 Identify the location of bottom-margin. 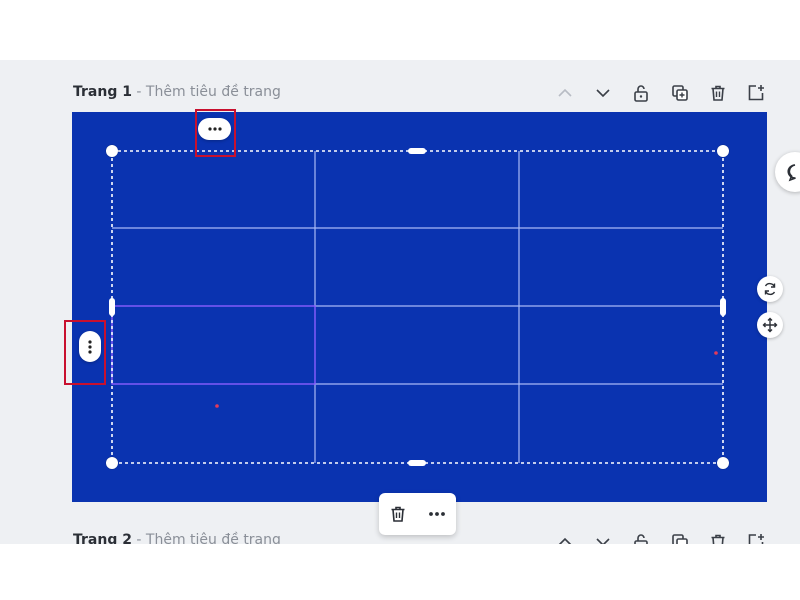
(400, 572).